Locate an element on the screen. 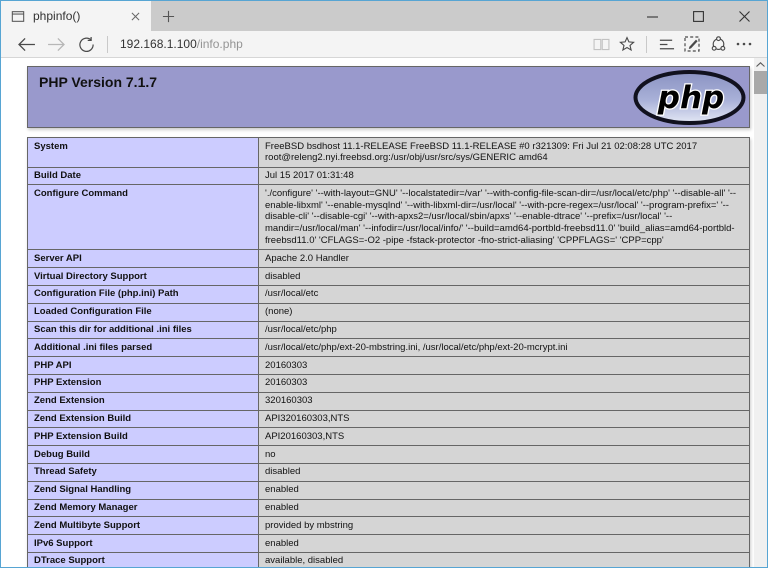  scrollbar-thumb is located at coordinates (760, 82).